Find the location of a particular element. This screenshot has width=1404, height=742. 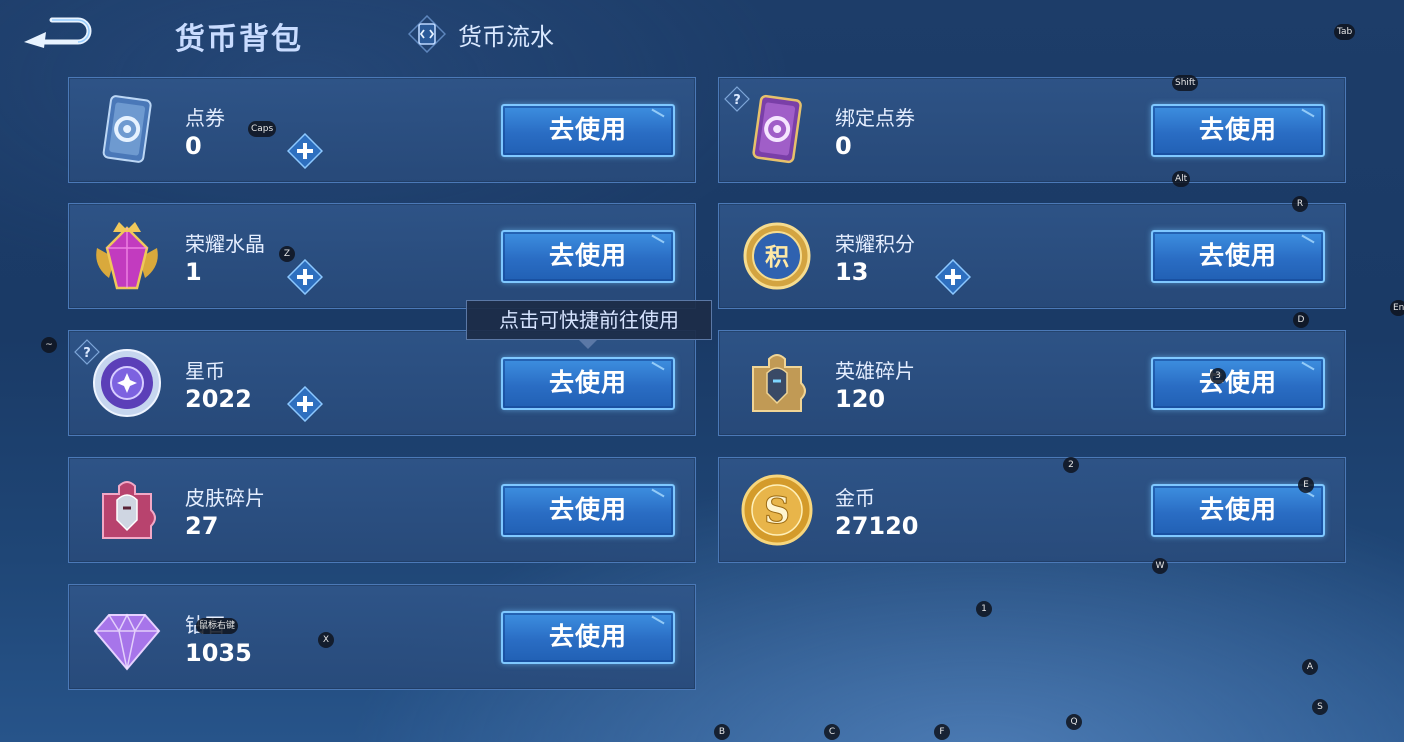

currency-name: 绑定点券 is located at coordinates (875, 118).